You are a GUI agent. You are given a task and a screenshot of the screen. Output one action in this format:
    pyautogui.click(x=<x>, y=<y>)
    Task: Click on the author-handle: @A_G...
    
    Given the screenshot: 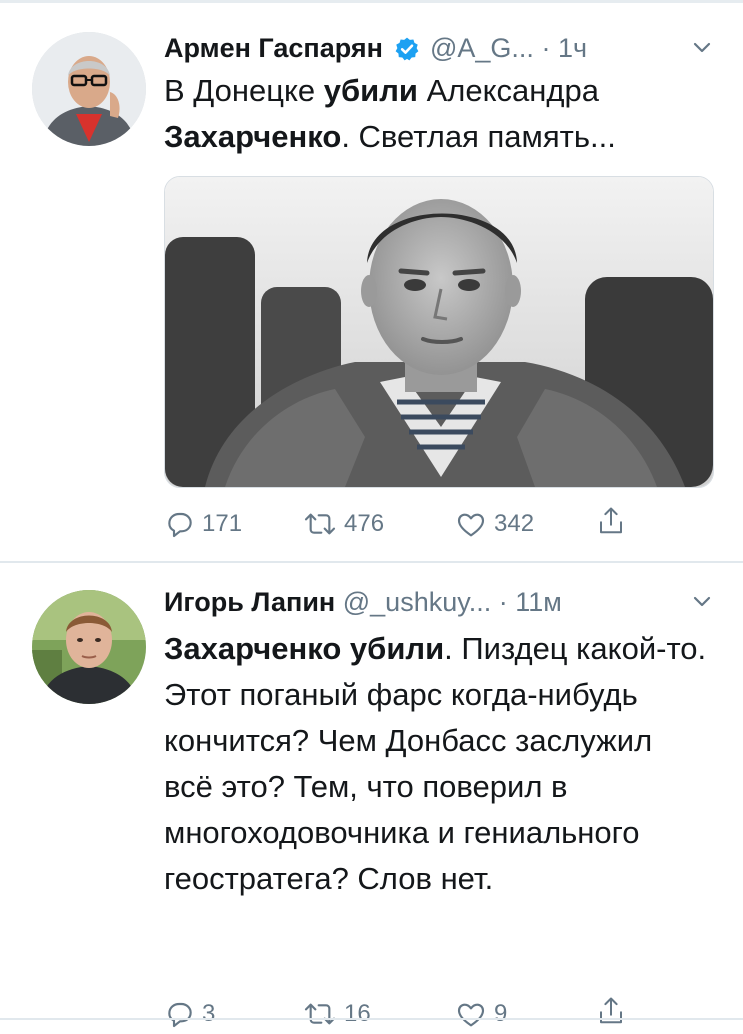 What is the action you would take?
    pyautogui.click(x=482, y=48)
    